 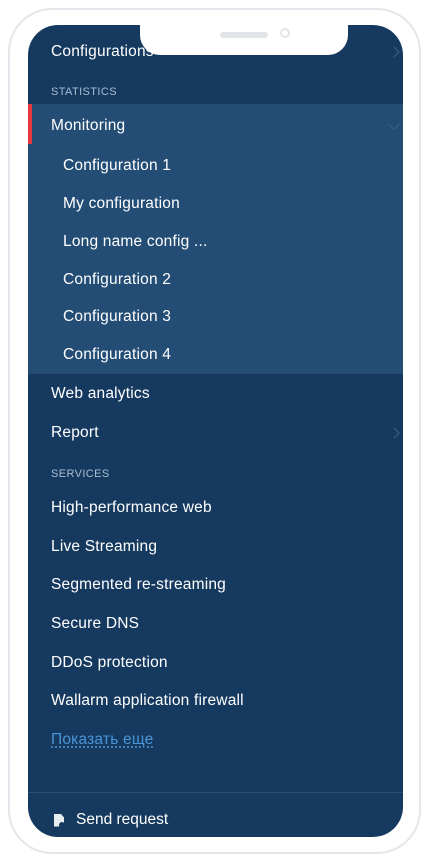 I want to click on show-more-link: Показать еще, so click(x=102, y=739).